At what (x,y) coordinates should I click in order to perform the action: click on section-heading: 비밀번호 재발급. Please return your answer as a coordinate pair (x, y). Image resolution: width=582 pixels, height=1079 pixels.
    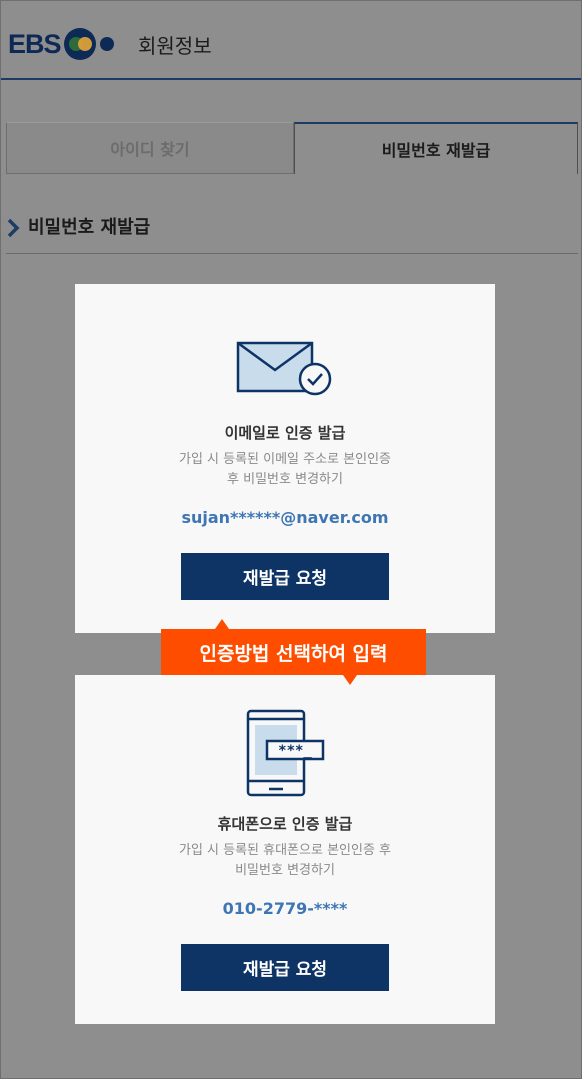
    Looking at the image, I should click on (292, 234).